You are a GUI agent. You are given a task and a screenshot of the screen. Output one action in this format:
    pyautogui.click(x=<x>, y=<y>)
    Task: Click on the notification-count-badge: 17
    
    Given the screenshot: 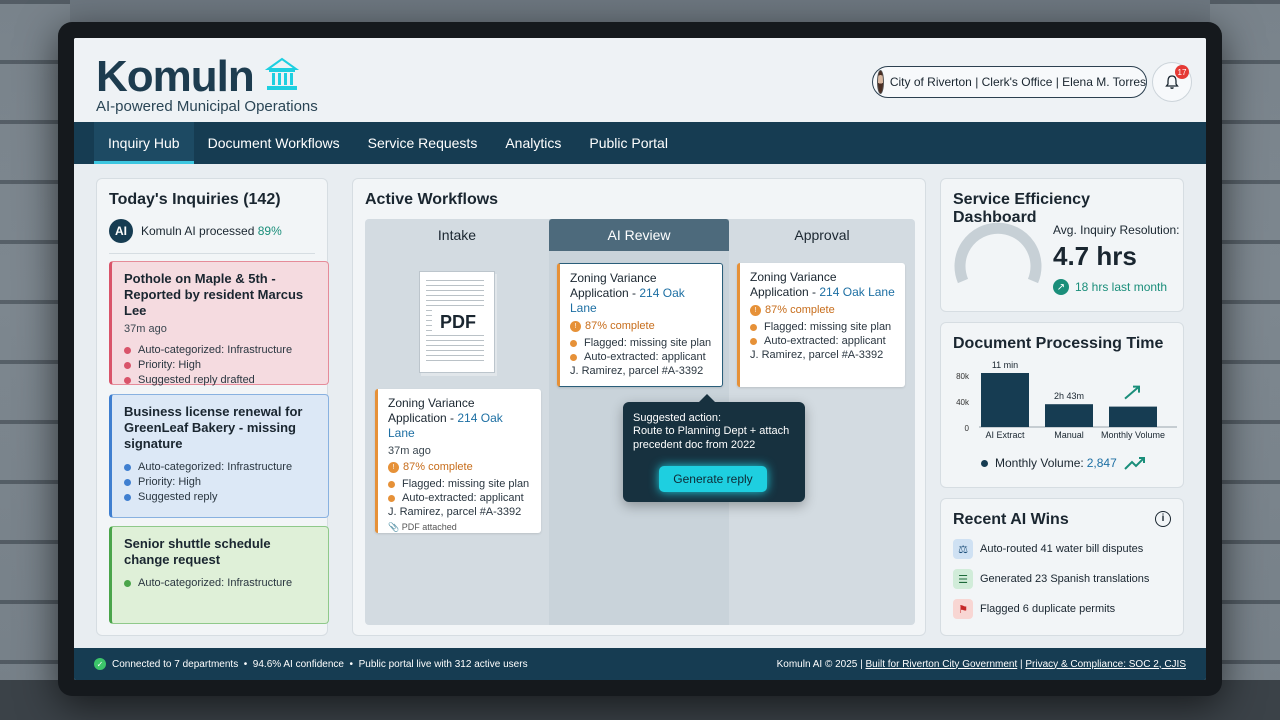 What is the action you would take?
    pyautogui.click(x=1182, y=72)
    